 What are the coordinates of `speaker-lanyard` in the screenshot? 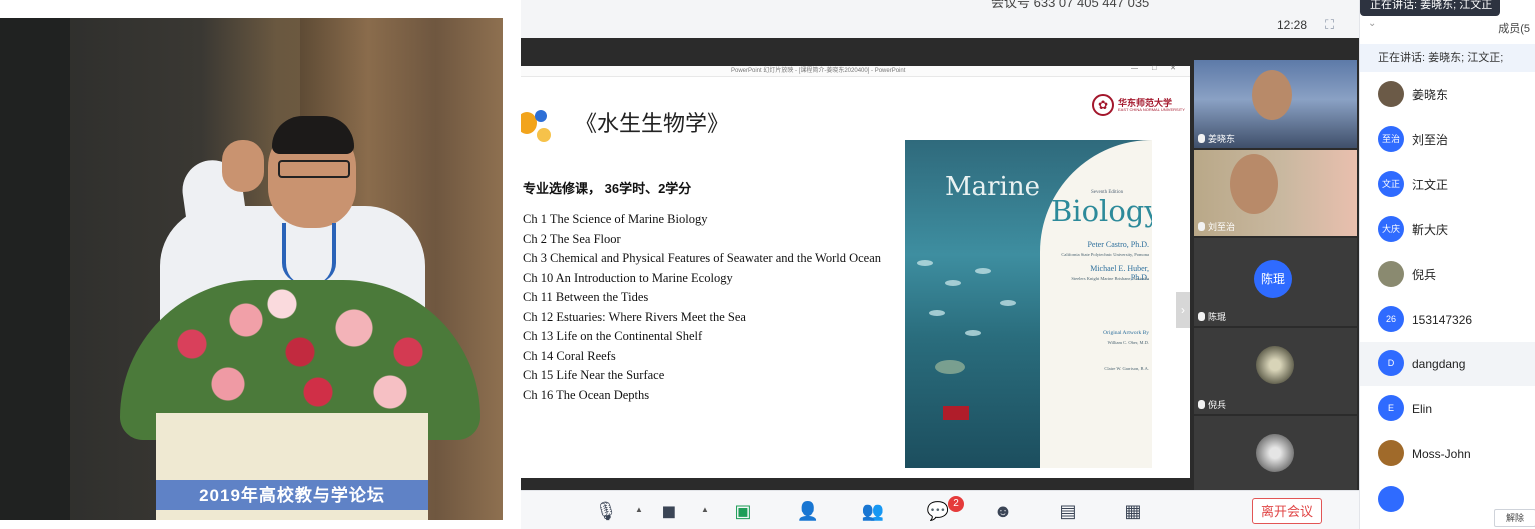 It's located at (309, 253).